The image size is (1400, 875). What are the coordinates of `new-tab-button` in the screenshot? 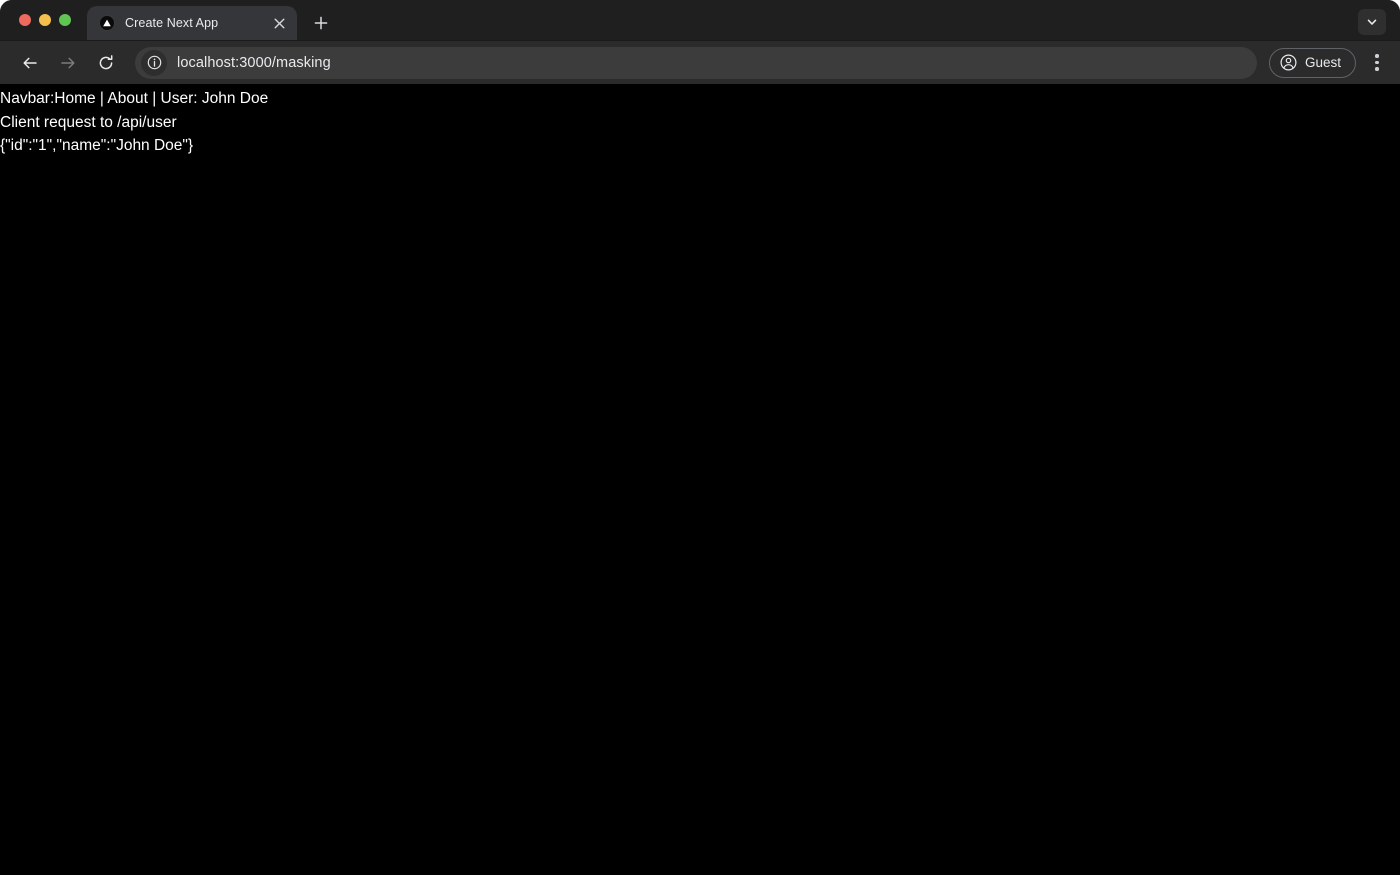 It's located at (321, 23).